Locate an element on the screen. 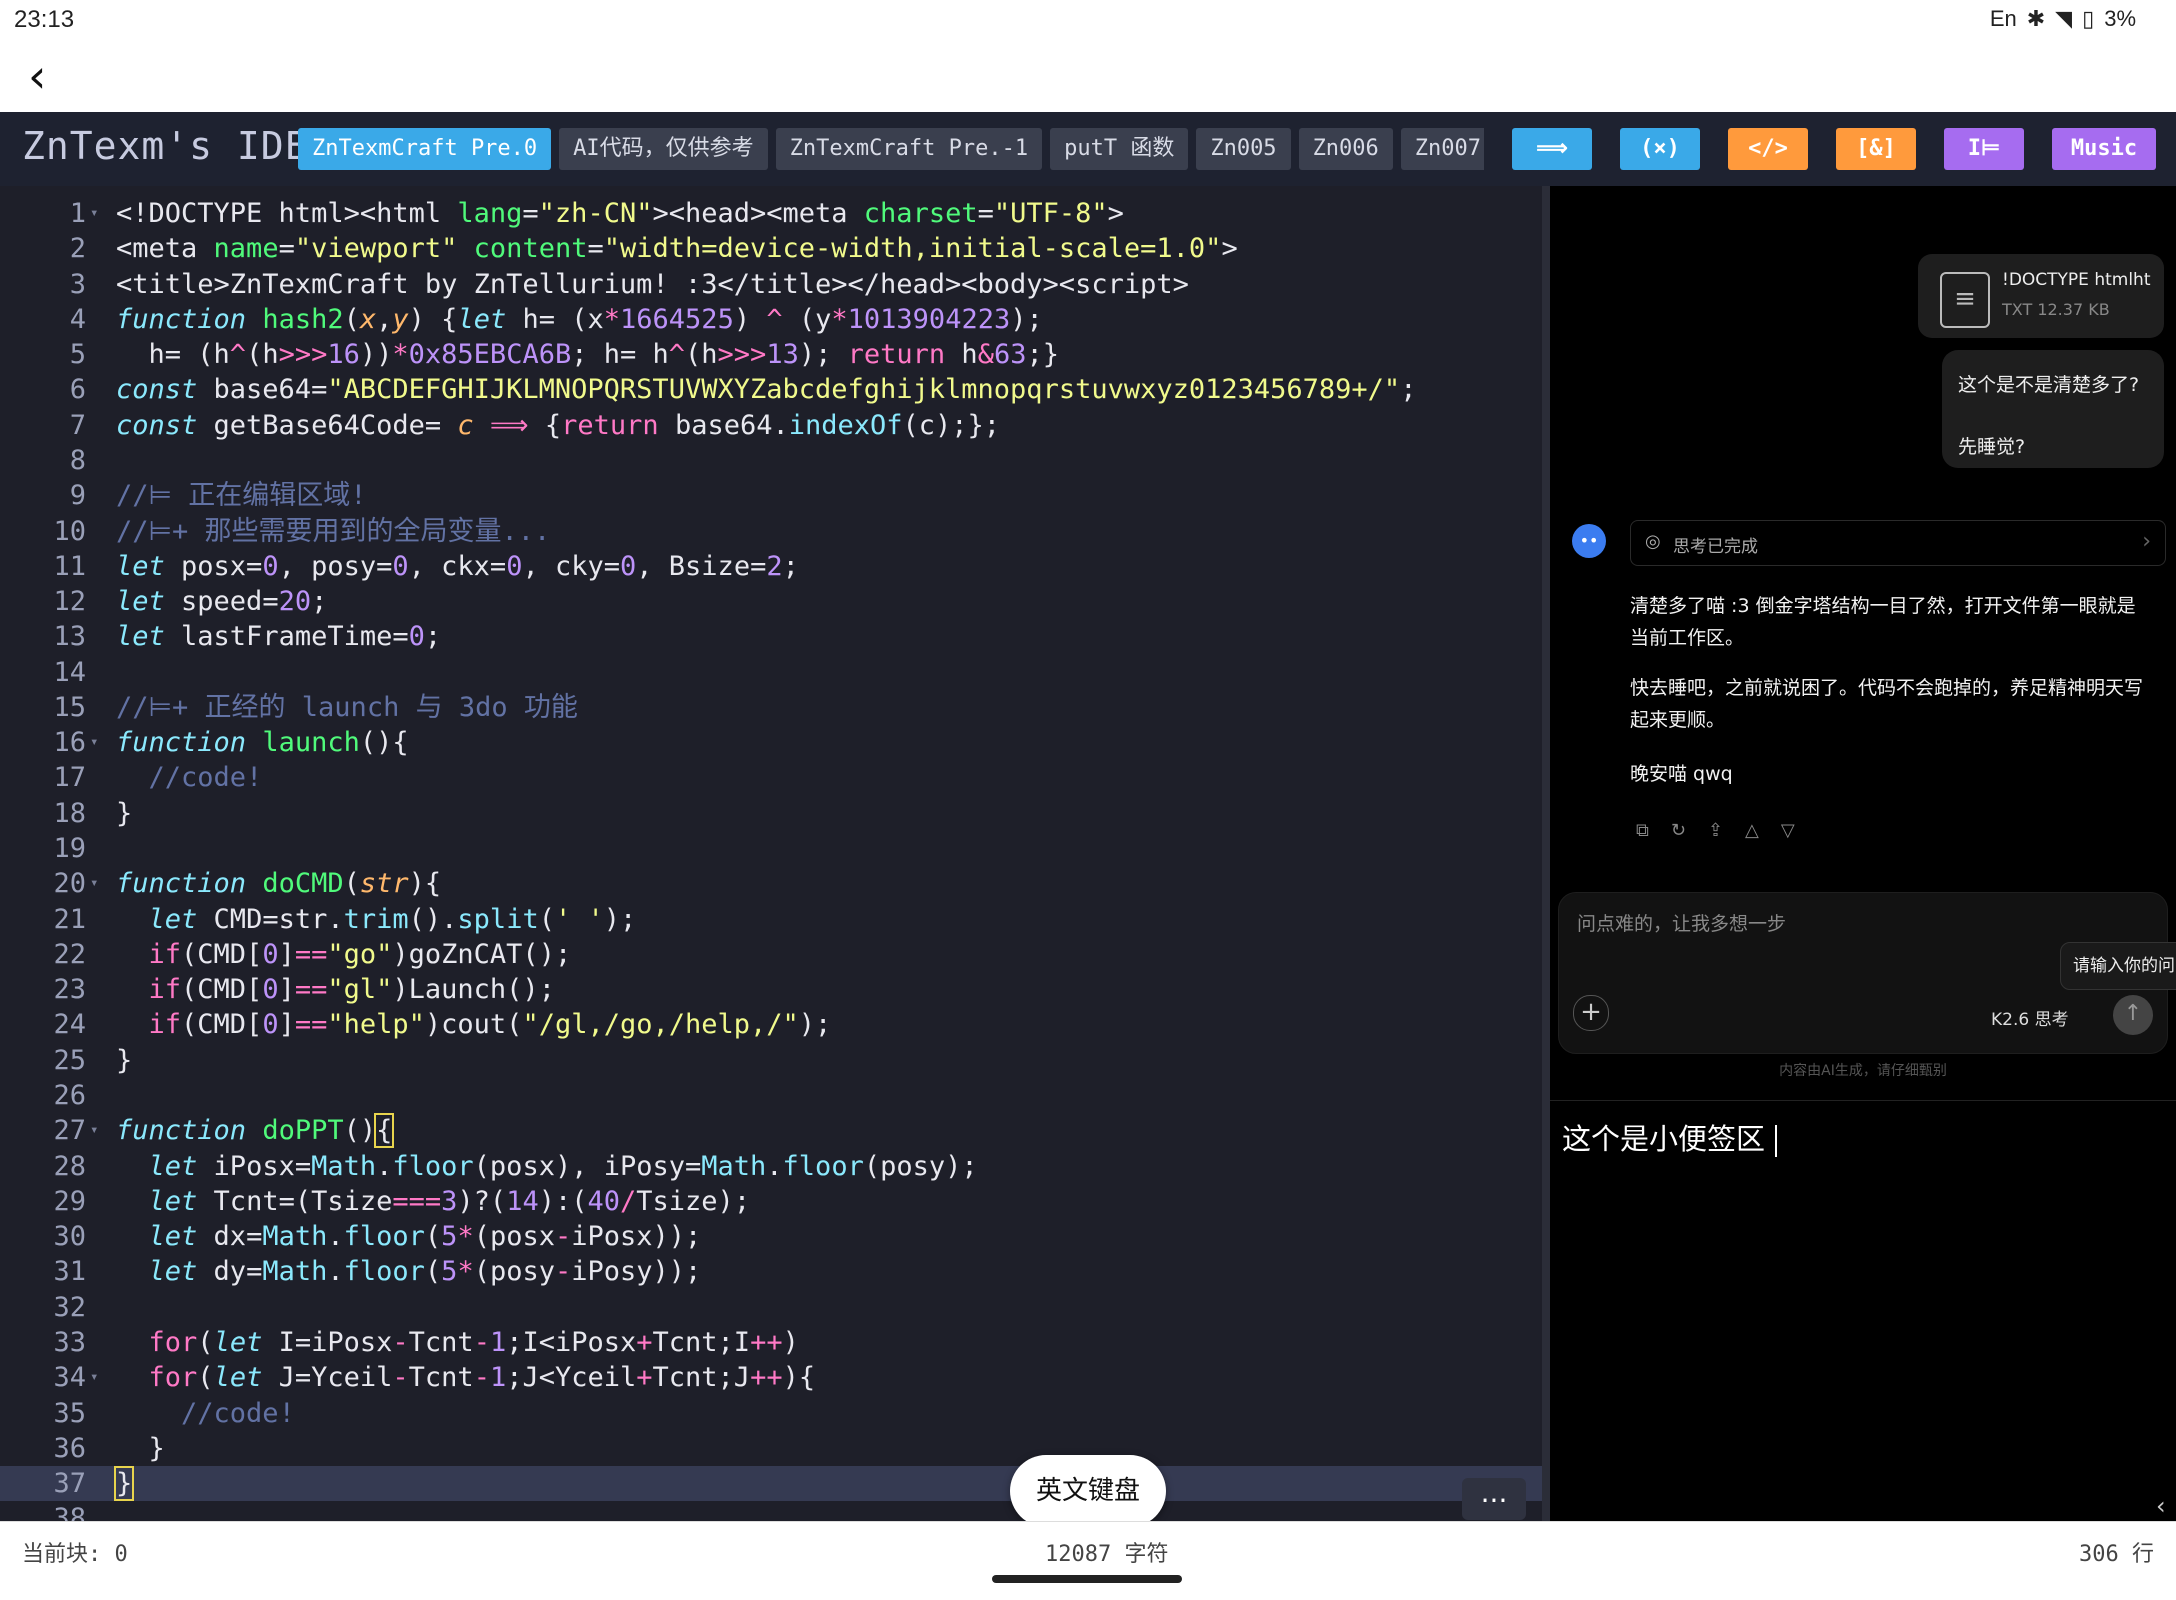 This screenshot has height=1600, width=2176. code-line: 36 } is located at coordinates (771, 1448).